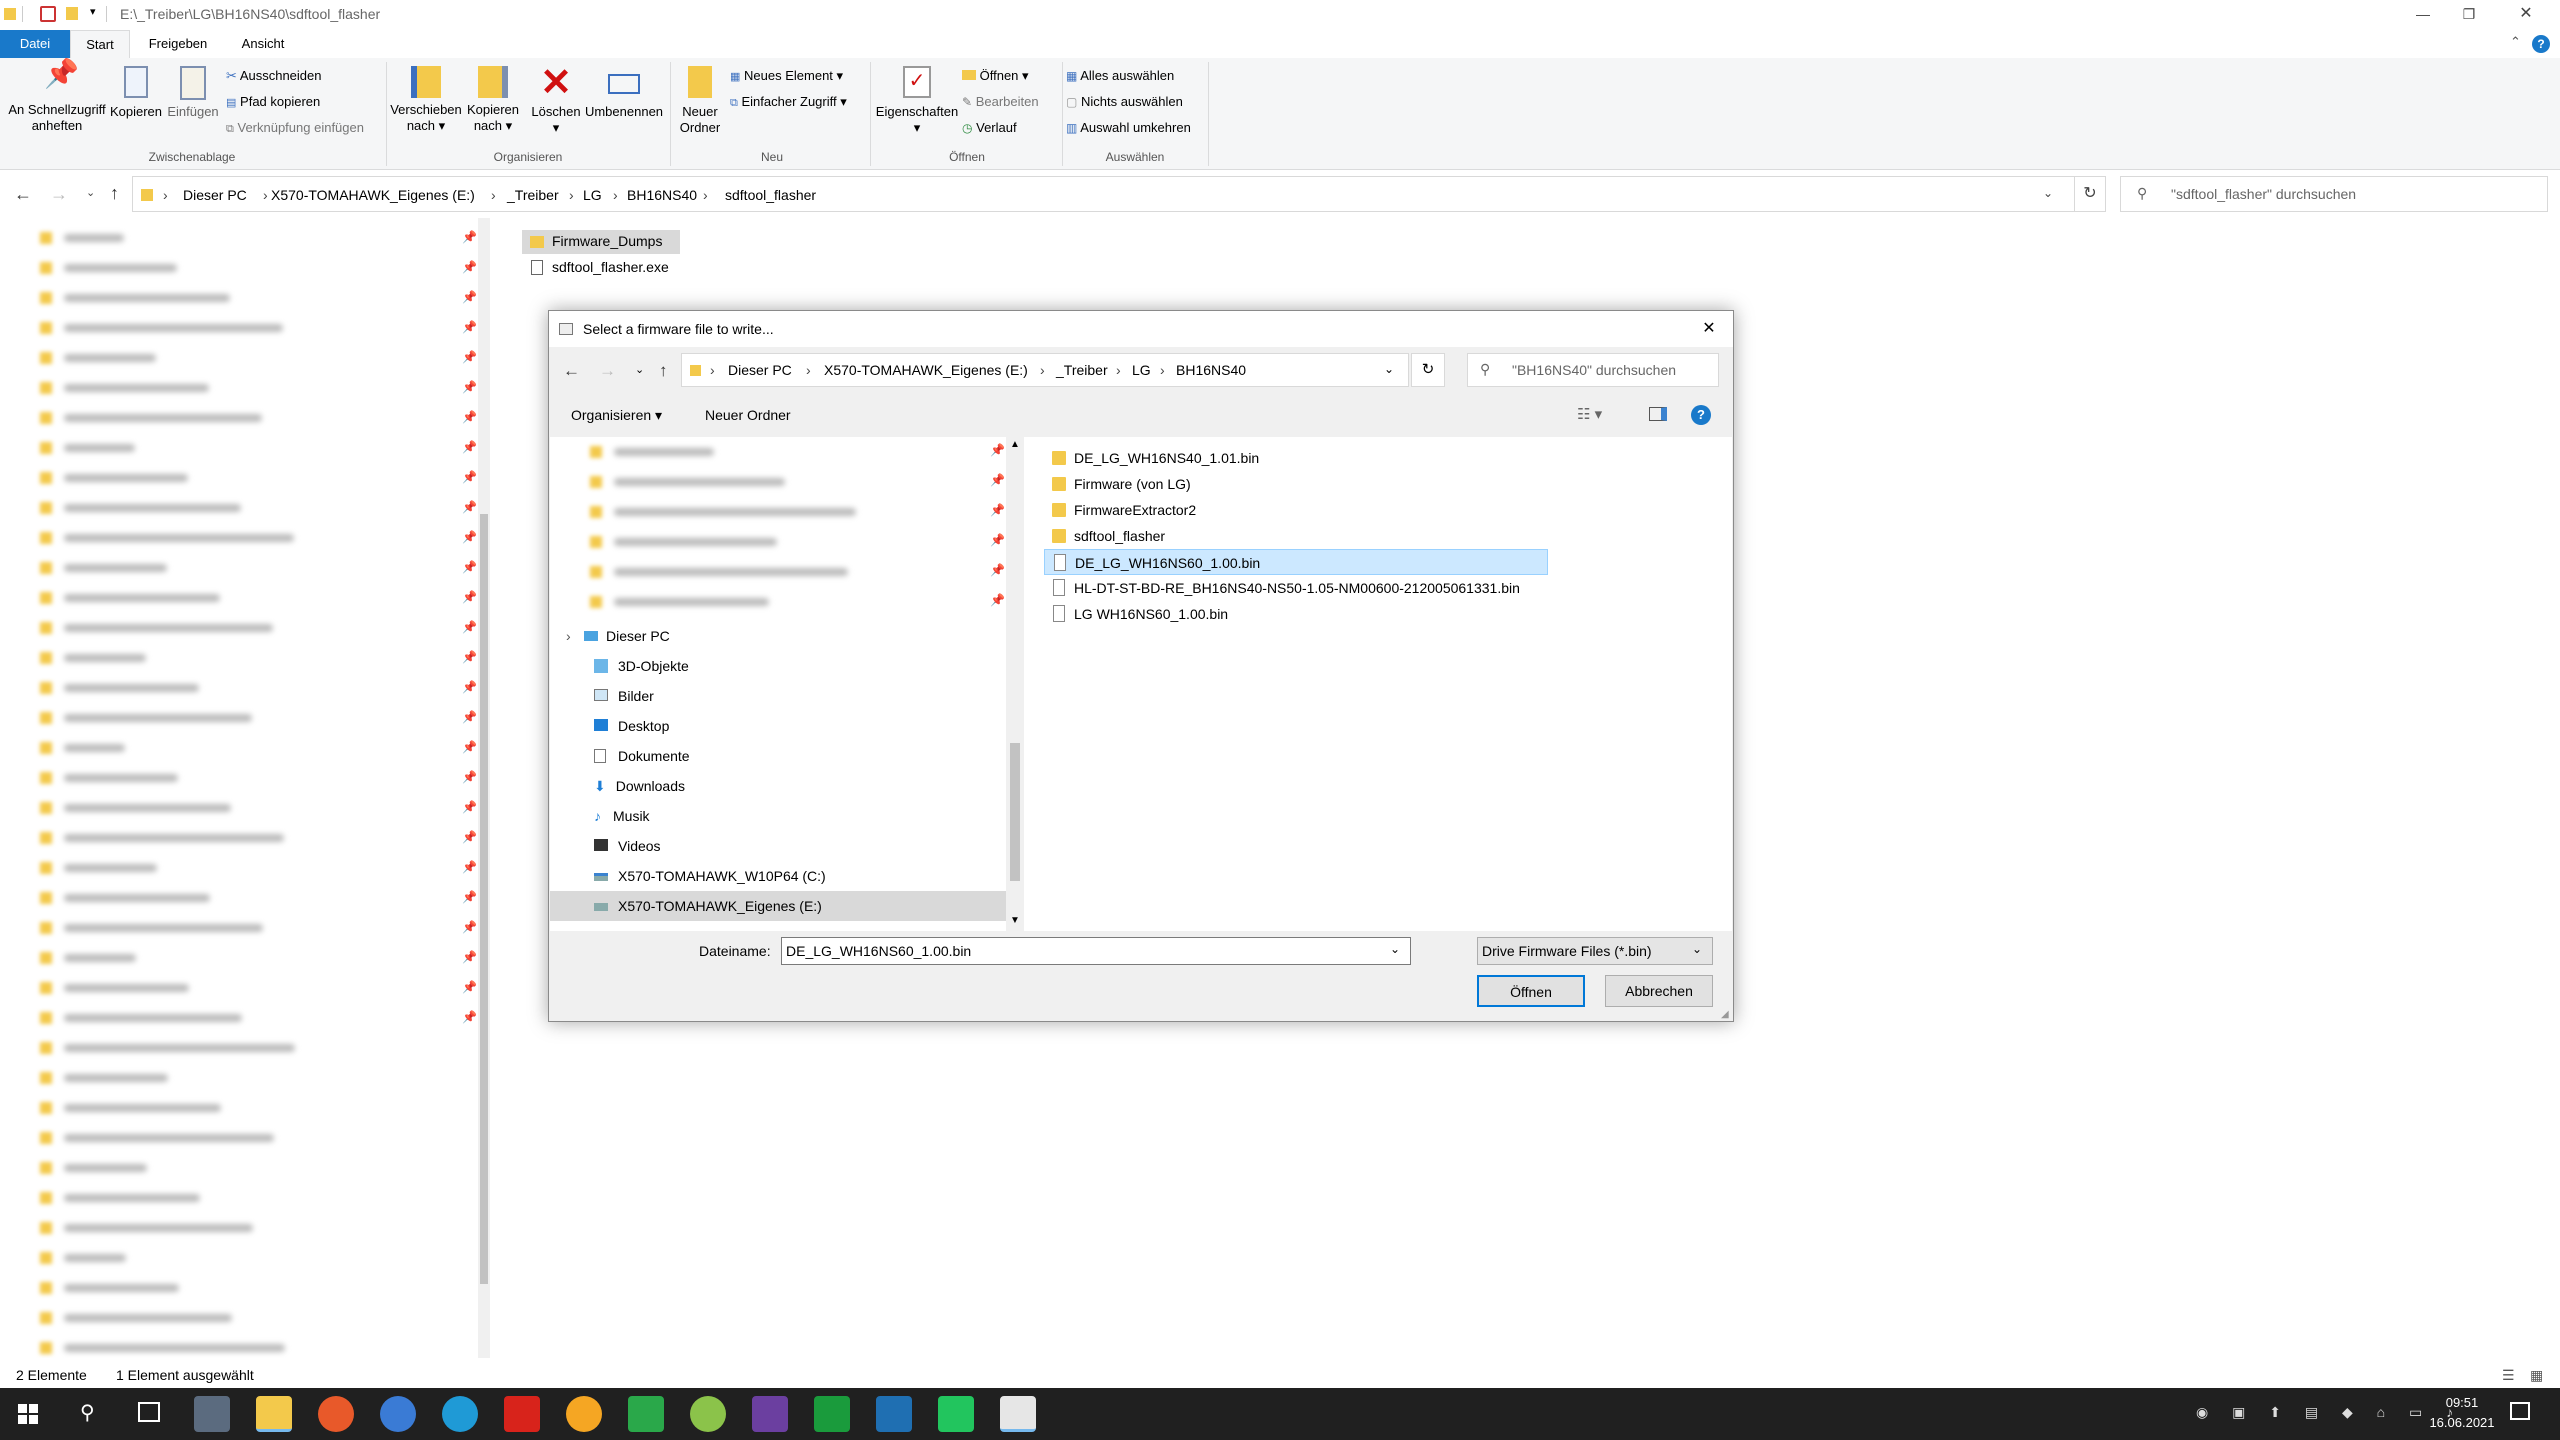 The width and height of the screenshot is (2560, 1440). Describe the element at coordinates (2462, 1402) in the screenshot. I see `clock-time: 09:51` at that location.